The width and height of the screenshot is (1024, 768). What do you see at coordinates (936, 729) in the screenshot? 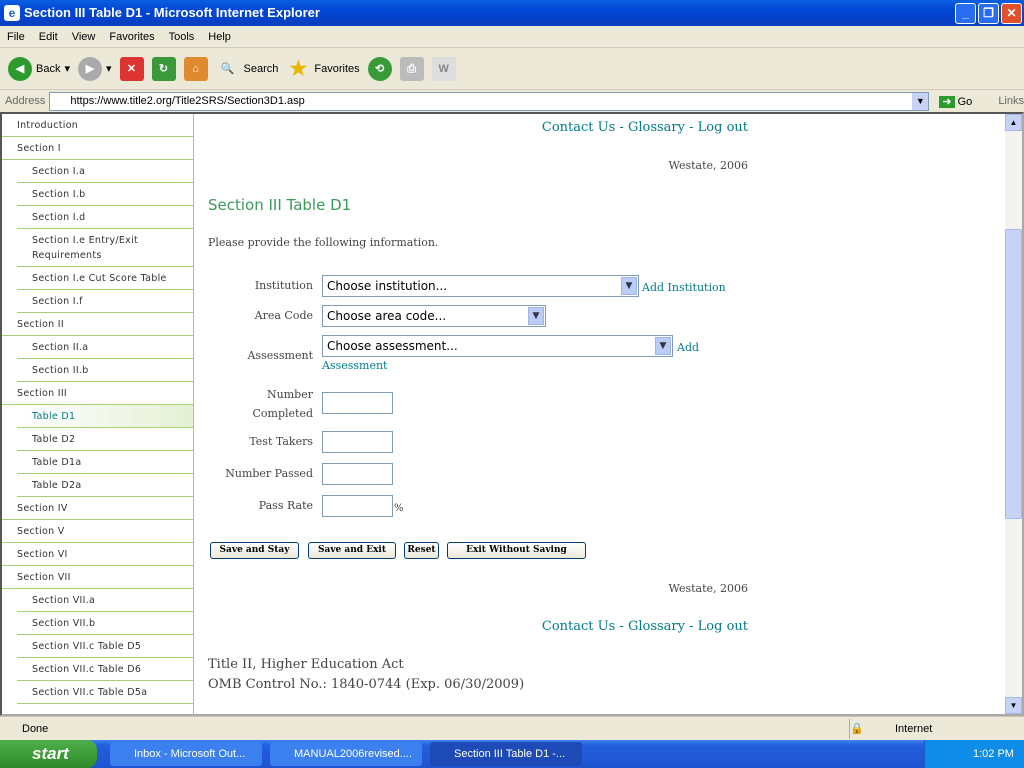
I see `security-zone: Internet` at bounding box center [936, 729].